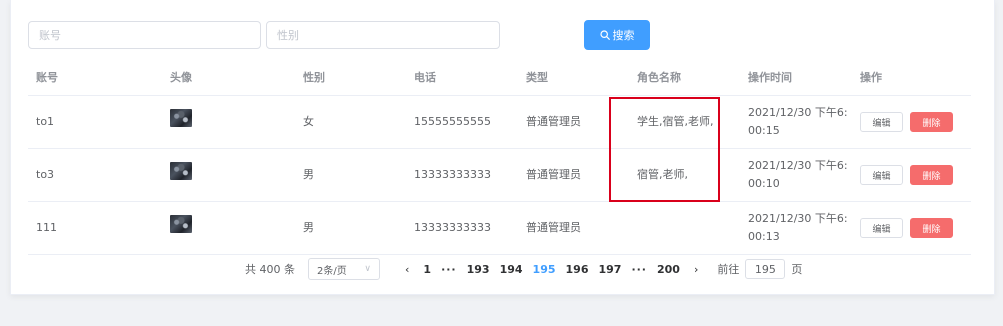 The image size is (1003, 326). I want to click on cell-phone: 15555555555, so click(452, 121).